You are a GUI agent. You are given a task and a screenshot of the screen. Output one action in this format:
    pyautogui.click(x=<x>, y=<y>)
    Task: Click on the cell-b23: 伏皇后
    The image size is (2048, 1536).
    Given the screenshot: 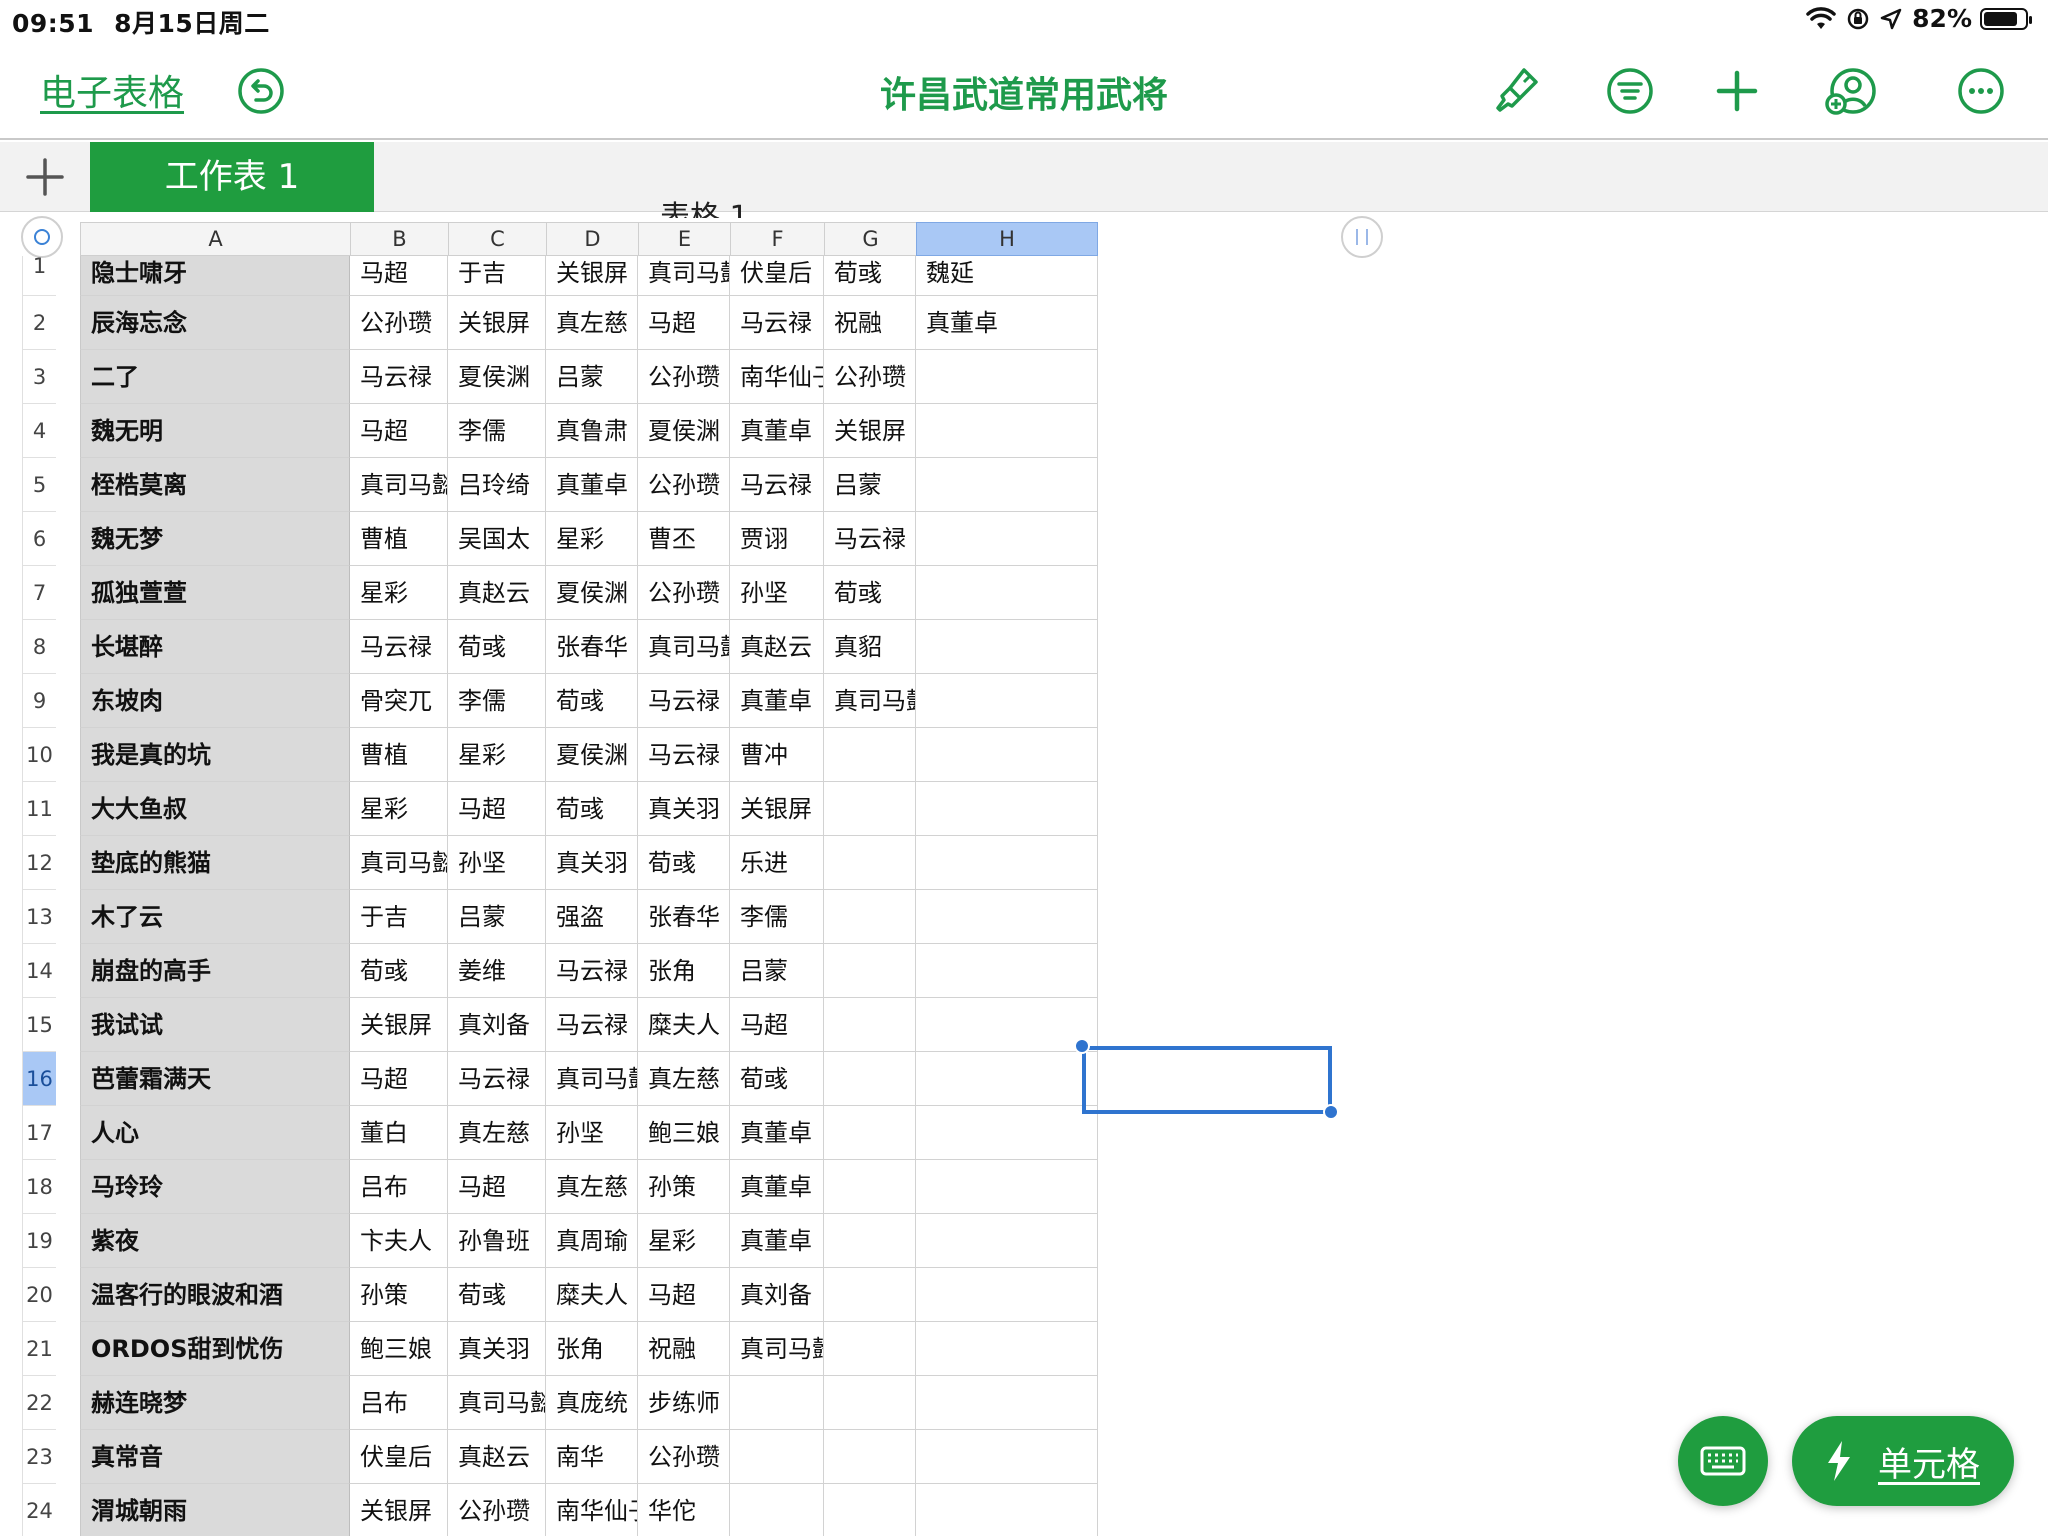 What is the action you would take?
    pyautogui.click(x=399, y=1457)
    